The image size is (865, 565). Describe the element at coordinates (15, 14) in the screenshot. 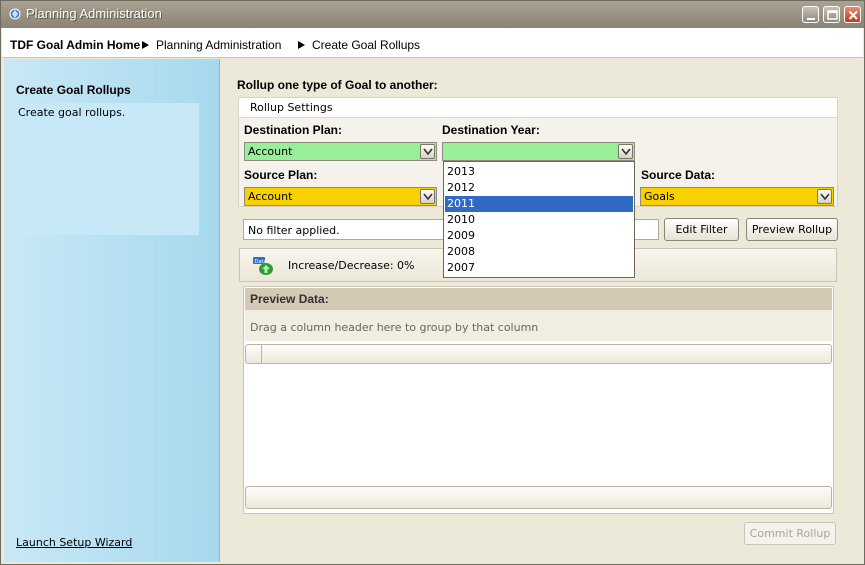

I see `app-icon` at that location.